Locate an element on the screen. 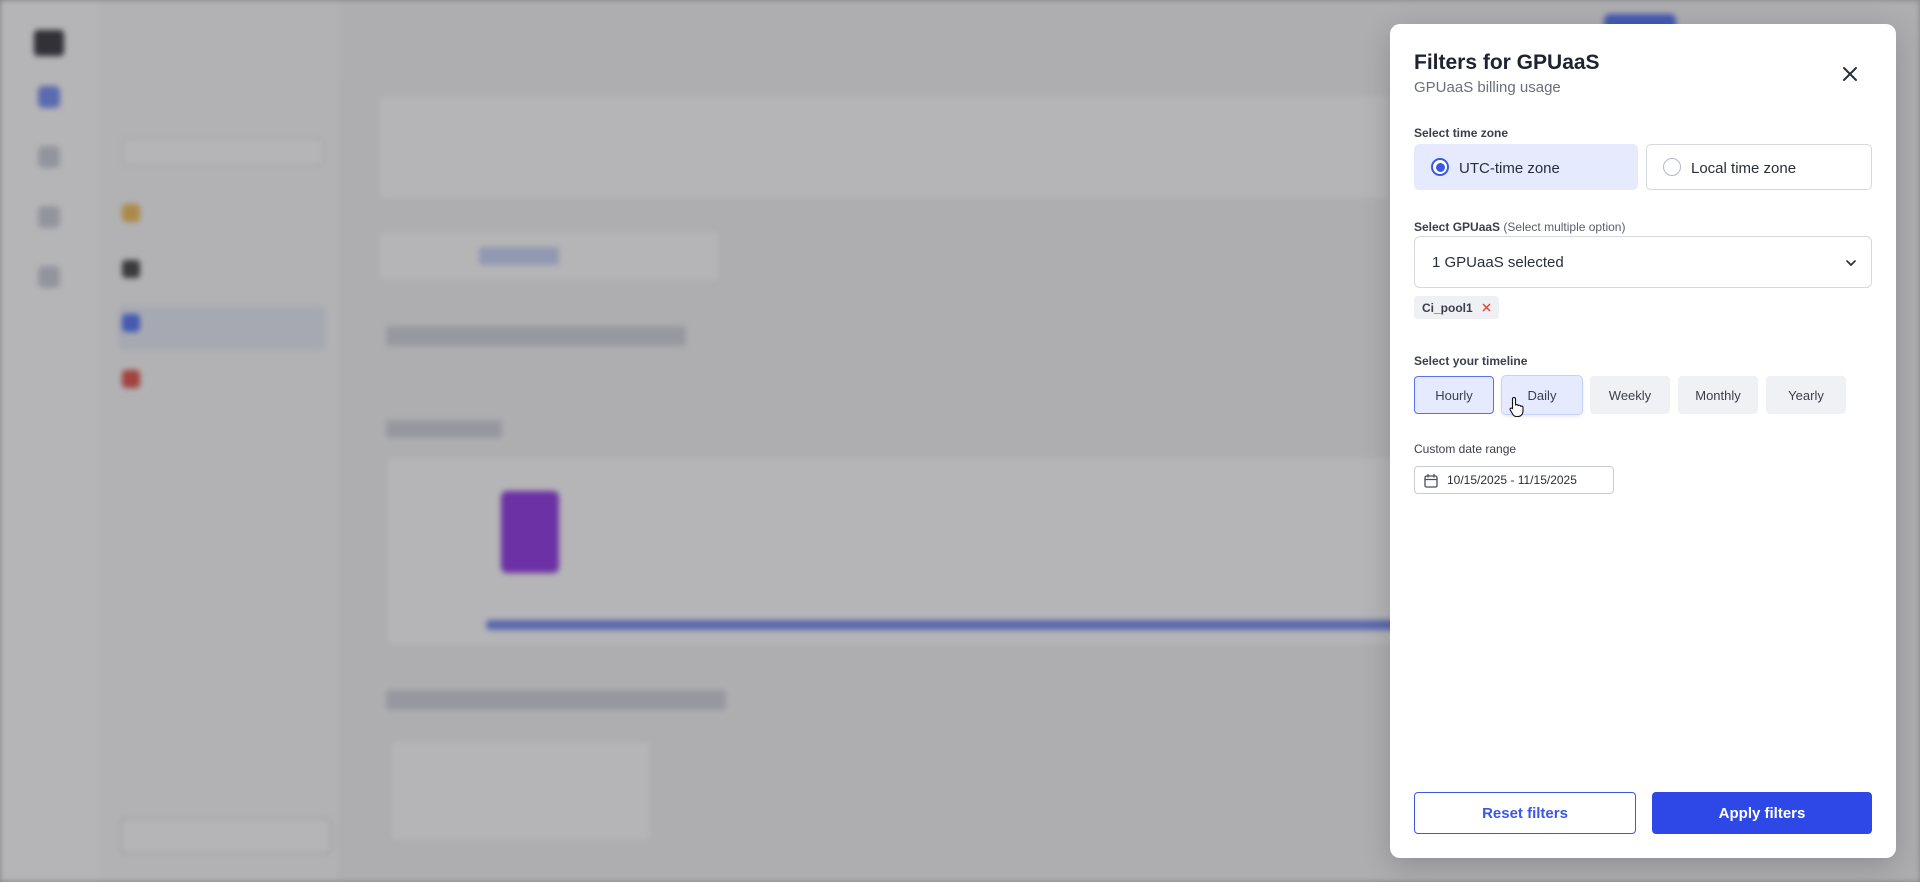 Image resolution: width=1920 pixels, height=882 pixels. timeline-monthly-button: Monthly is located at coordinates (1718, 395).